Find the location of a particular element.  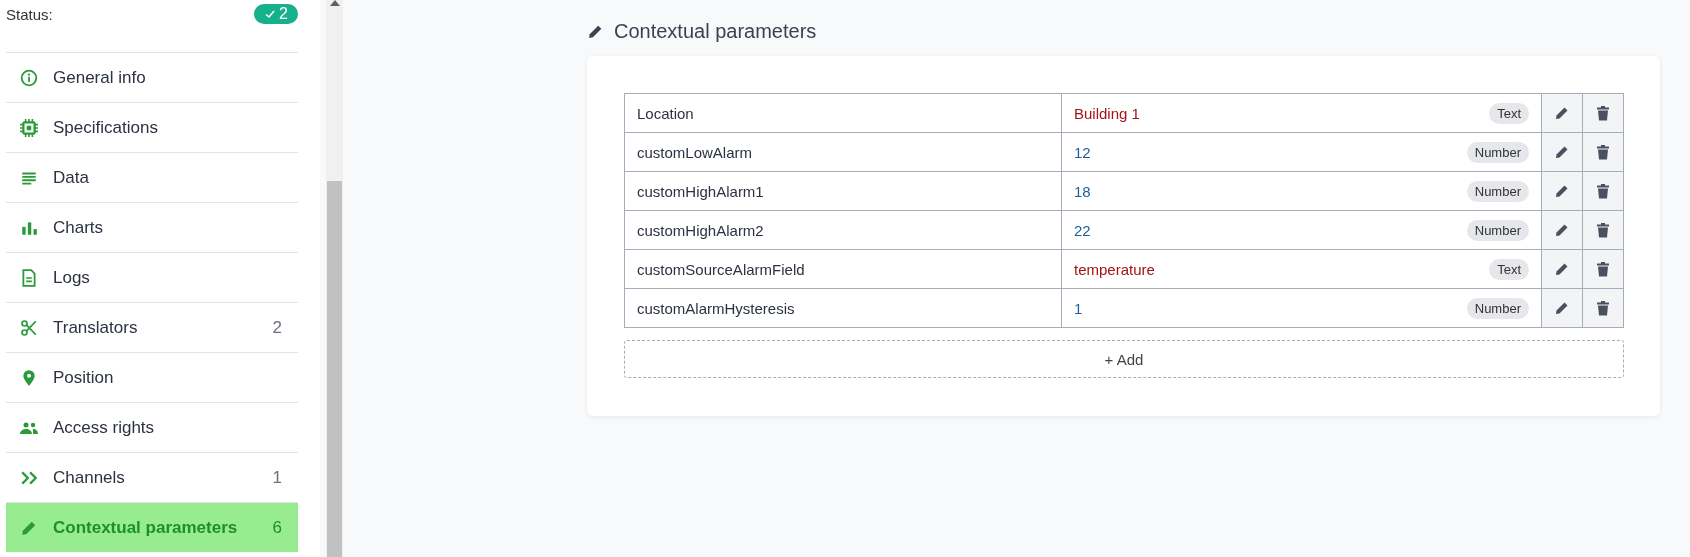

add-button: + Add is located at coordinates (1124, 359).